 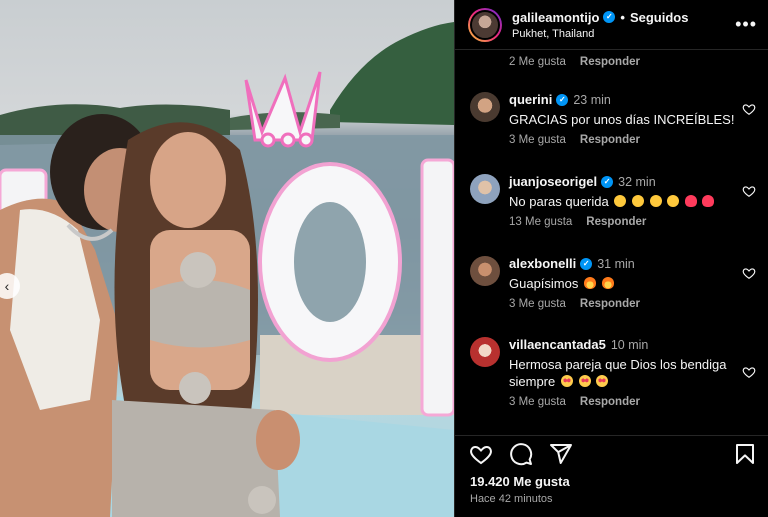 I want to click on commenter-username: alexbonelli, so click(x=542, y=263).